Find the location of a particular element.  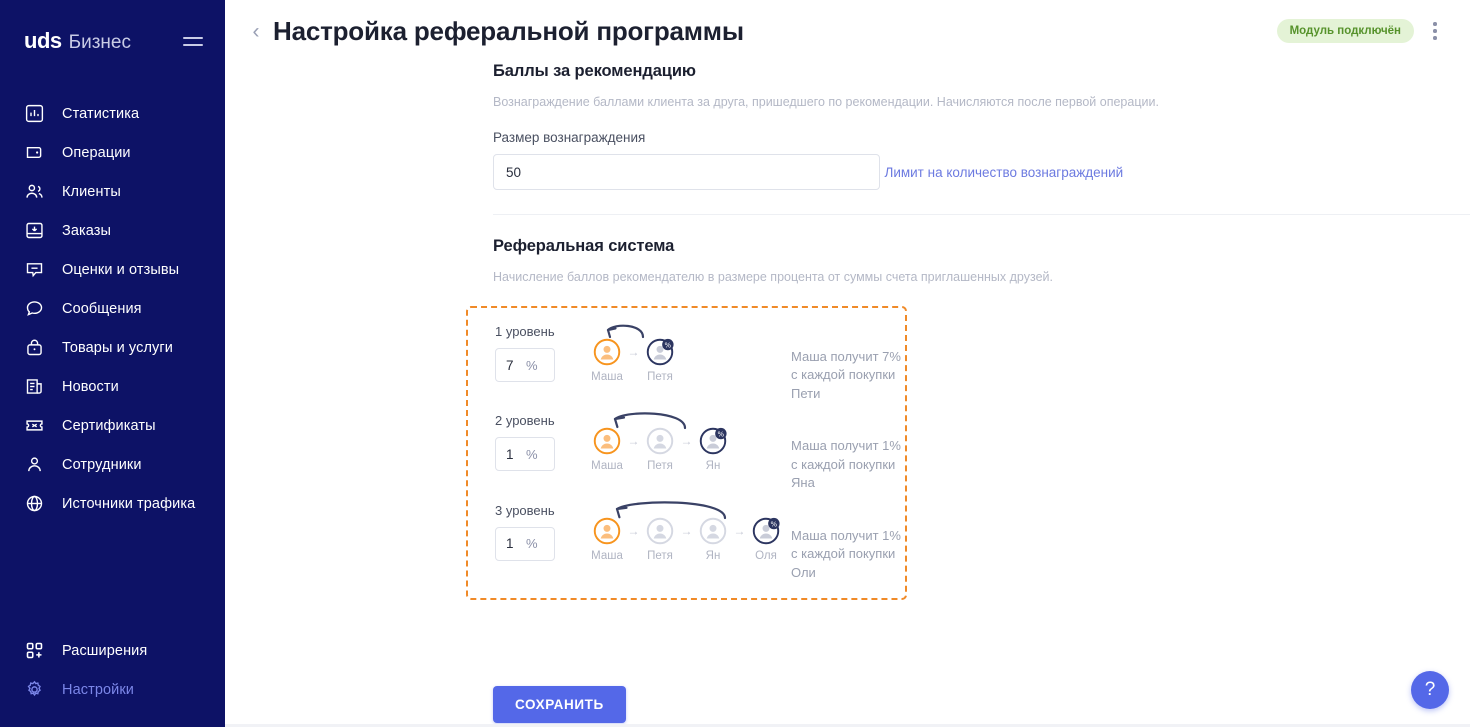

sidebar-item-extensions: Расширения is located at coordinates (112, 650).